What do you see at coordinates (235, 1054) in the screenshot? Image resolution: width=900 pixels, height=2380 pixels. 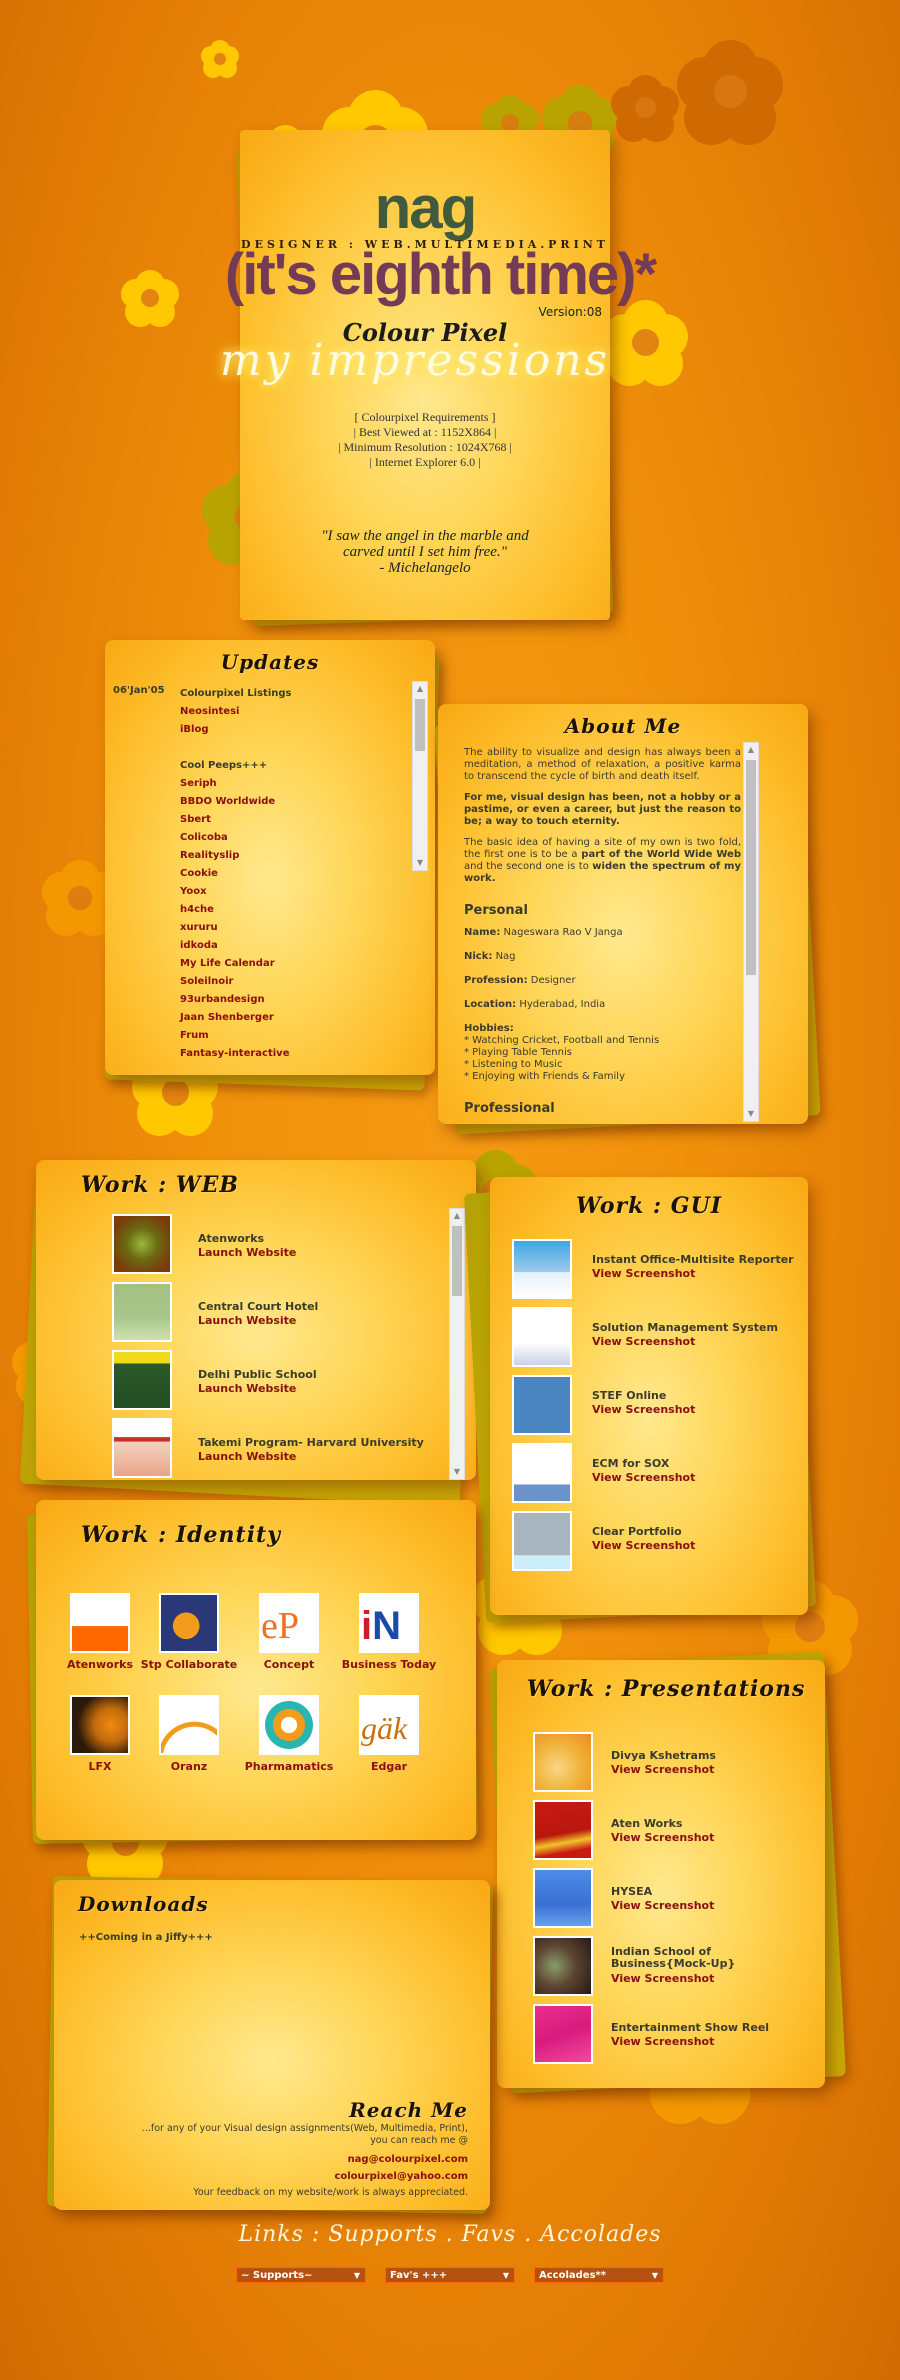 I see `update-link: Fantasy-interactive` at bounding box center [235, 1054].